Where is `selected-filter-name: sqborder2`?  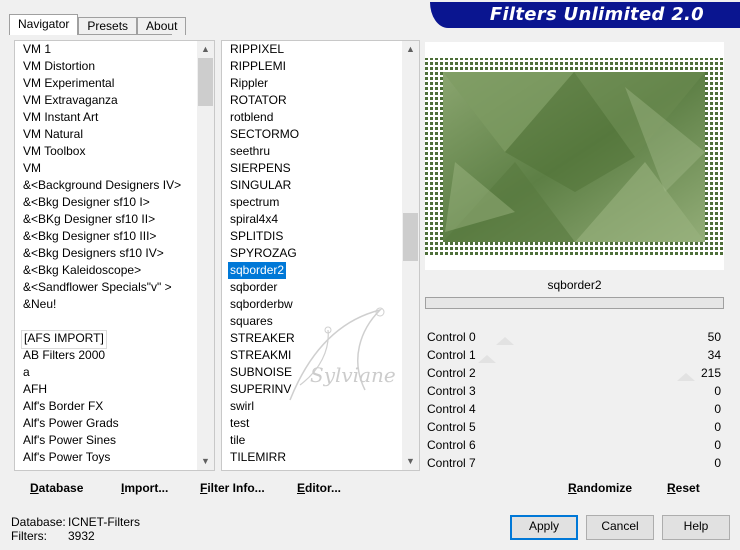 selected-filter-name: sqborder2 is located at coordinates (574, 285).